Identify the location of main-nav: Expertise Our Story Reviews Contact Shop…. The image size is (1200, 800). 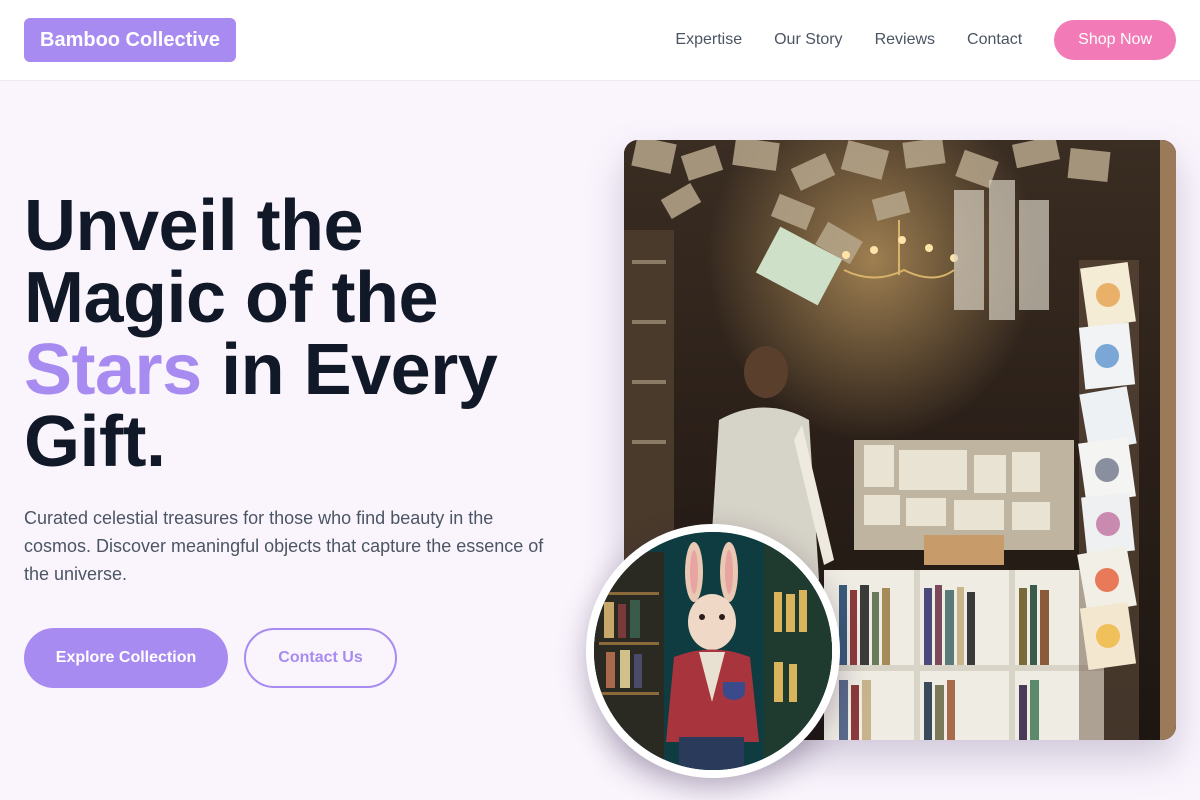
(925, 40).